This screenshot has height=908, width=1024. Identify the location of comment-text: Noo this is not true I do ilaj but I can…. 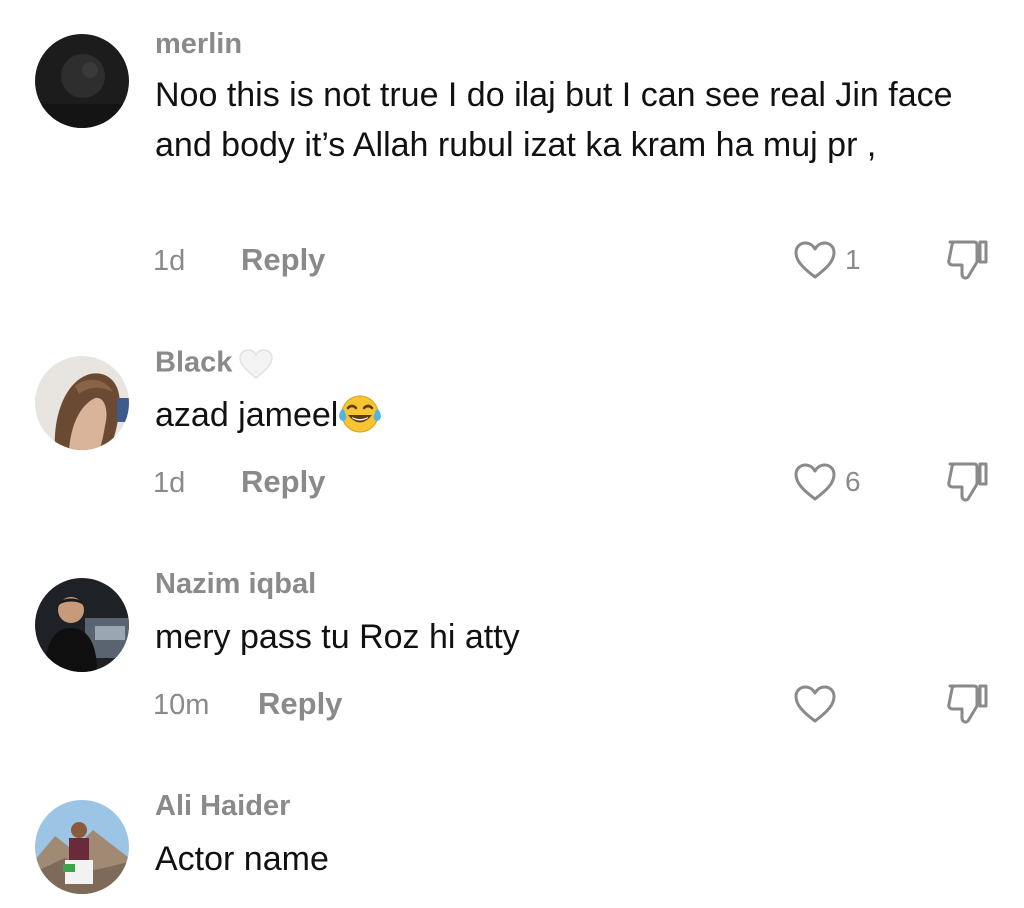
(554, 120).